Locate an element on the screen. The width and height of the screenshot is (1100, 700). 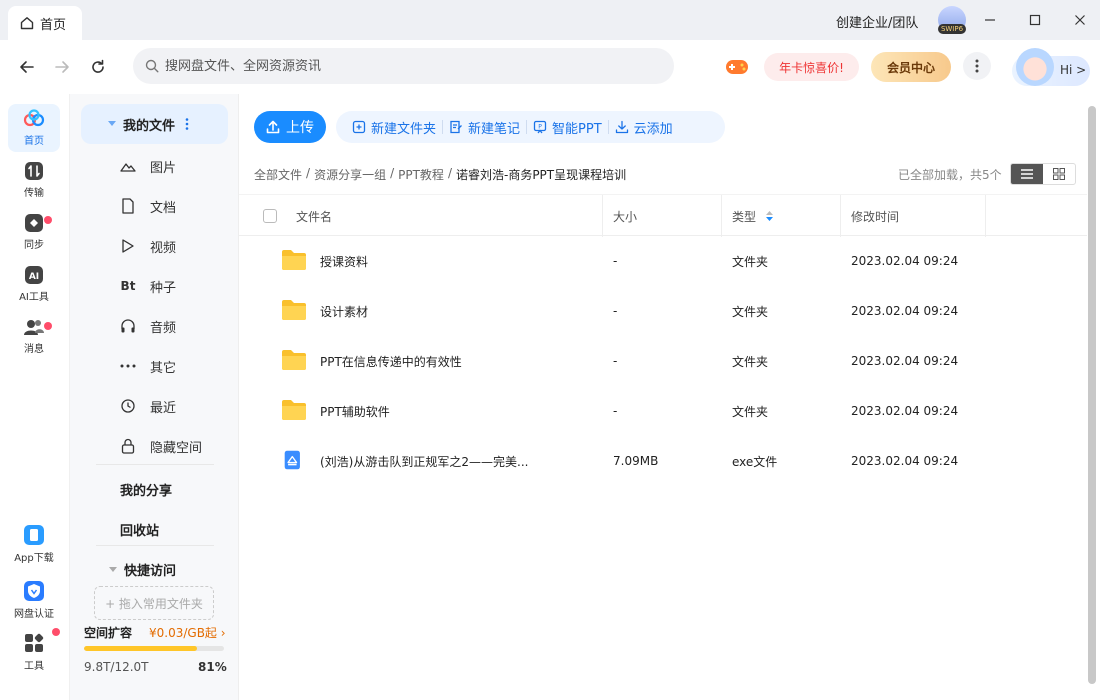
divider is located at coordinates (155, 464).